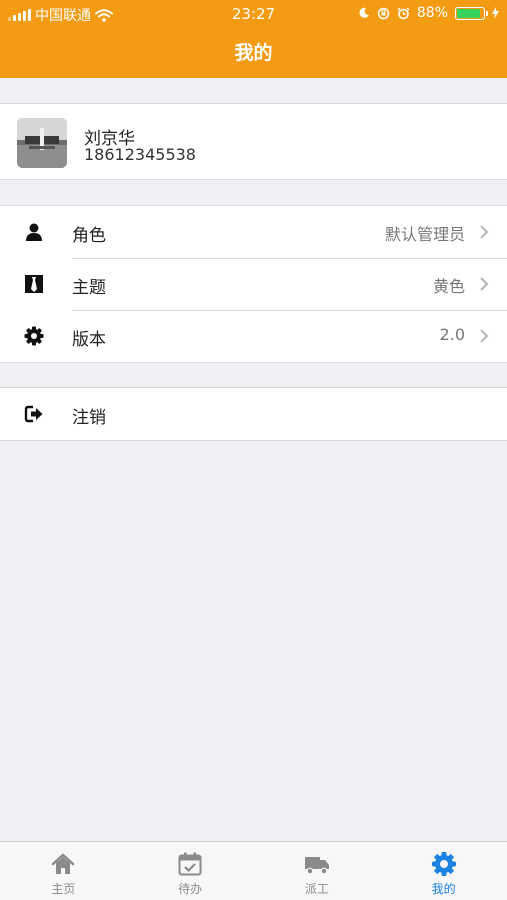 The width and height of the screenshot is (507, 900). I want to click on rotation-lock-icon, so click(383, 13).